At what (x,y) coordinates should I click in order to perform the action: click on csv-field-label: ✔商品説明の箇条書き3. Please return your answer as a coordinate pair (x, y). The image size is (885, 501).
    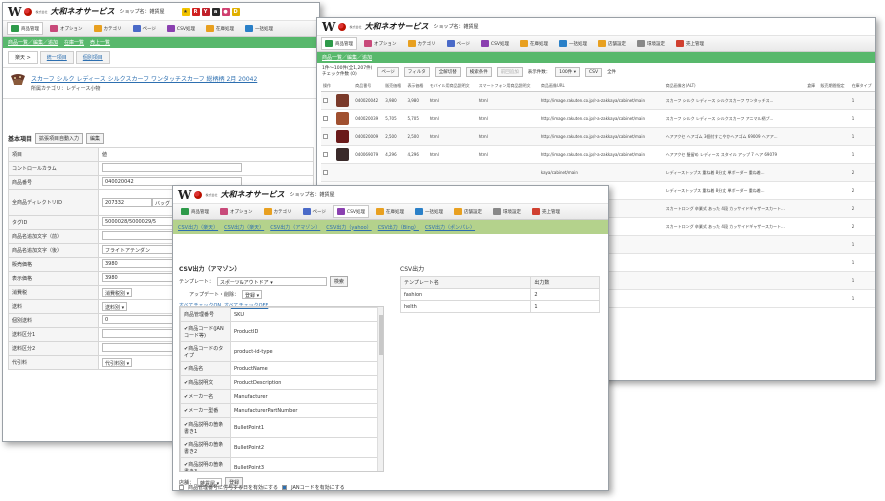
    Looking at the image, I should click on (205, 464).